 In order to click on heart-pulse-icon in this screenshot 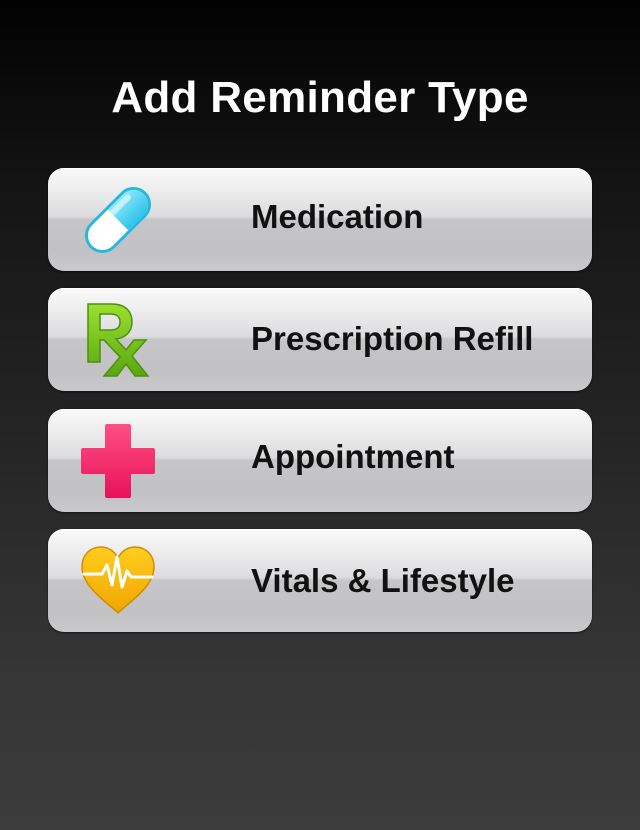, I will do `click(118, 581)`.